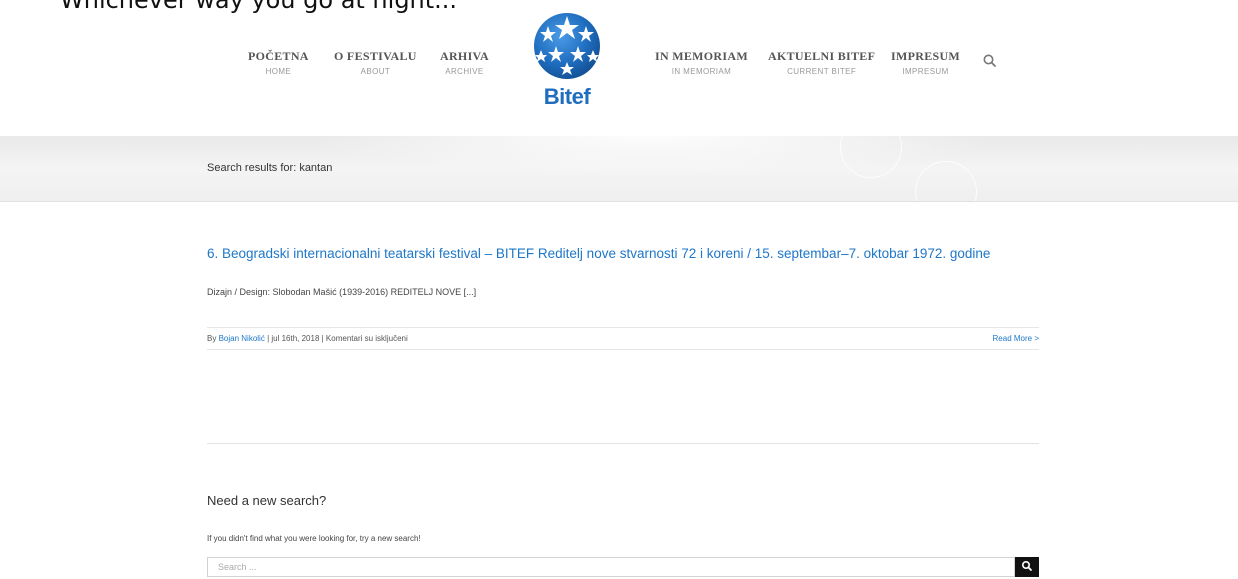  I want to click on nav-item-archive: ARHIVA ARCHIVE, so click(464, 62).